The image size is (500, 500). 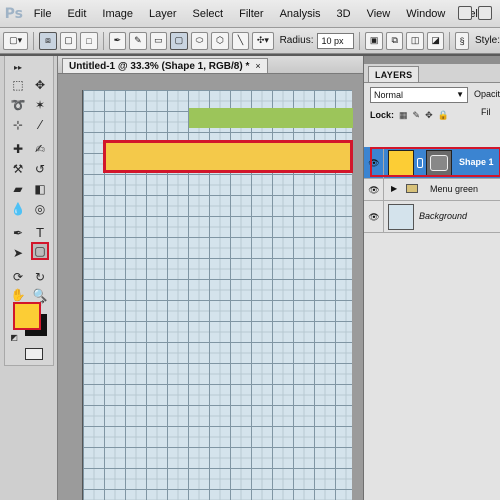 I want to click on lasso-tool-icon: ➰, so click(x=18, y=105).